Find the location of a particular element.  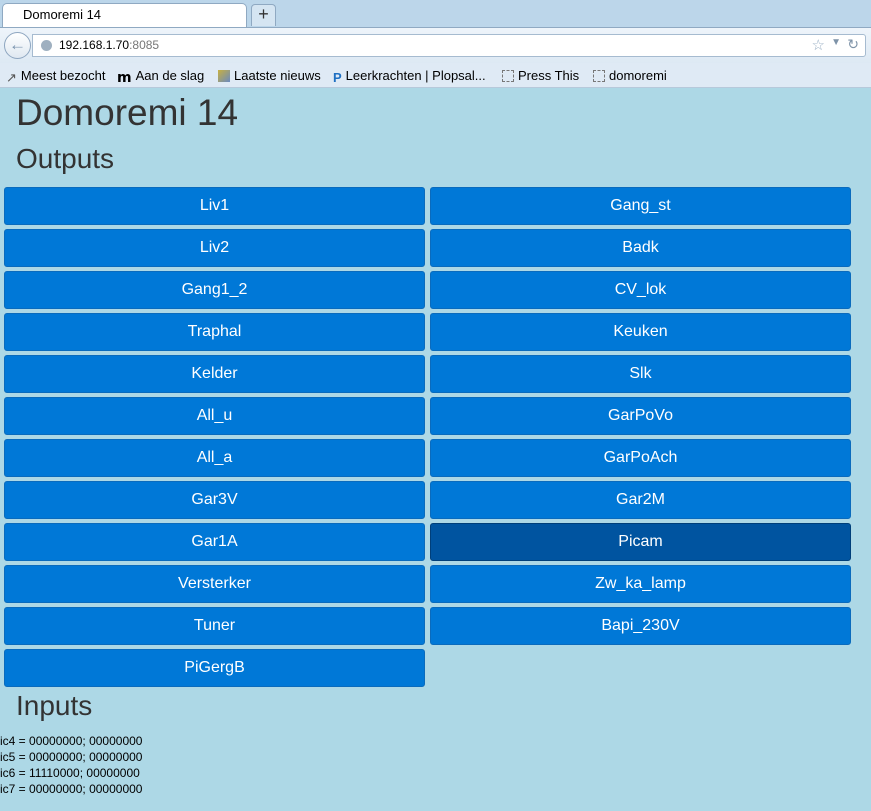

outputs-heading: Outputs is located at coordinates (65, 158).